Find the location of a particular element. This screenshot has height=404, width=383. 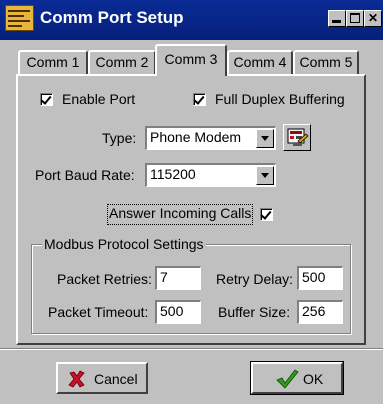

retry-delay-input: 500 is located at coordinates (320, 278).